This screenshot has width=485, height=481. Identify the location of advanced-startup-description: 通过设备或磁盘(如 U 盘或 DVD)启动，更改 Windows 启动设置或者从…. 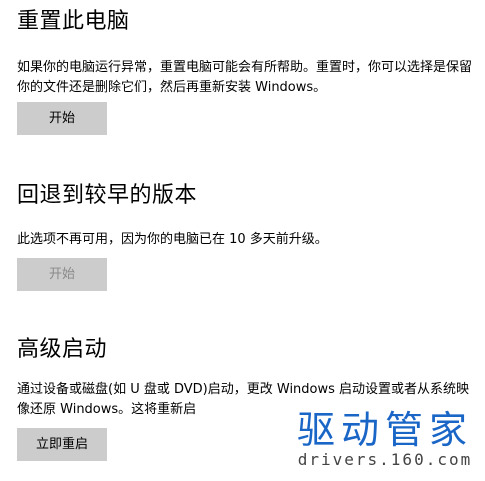
(243, 399).